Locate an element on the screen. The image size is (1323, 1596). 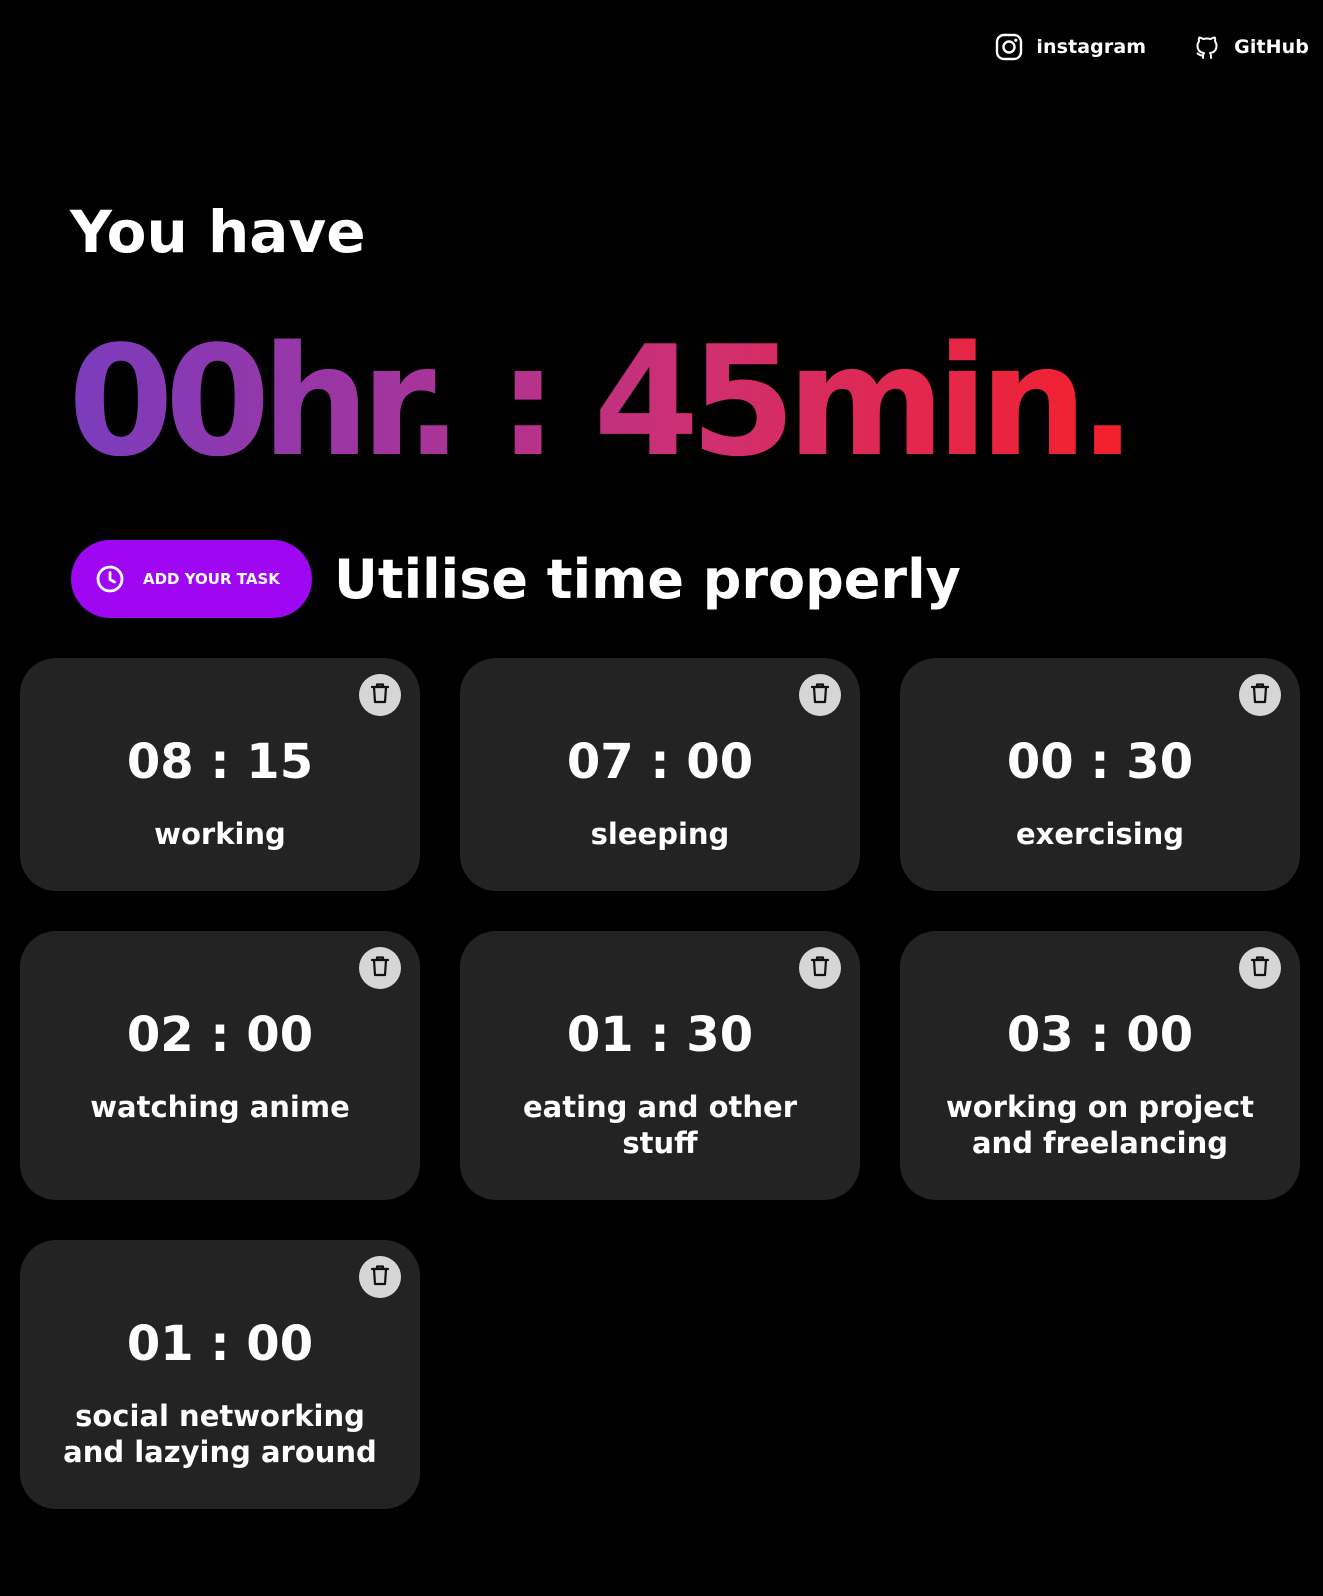
add-task-label: ADD YOUR TASK is located at coordinates (211, 579).